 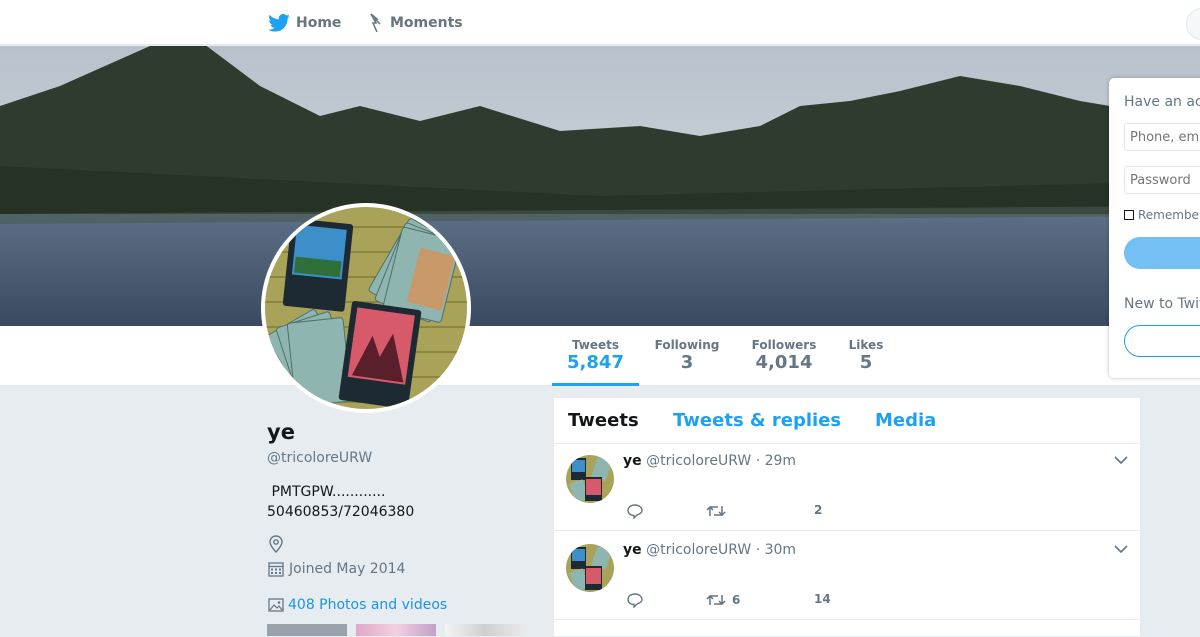 I want to click on like-count: 14, so click(x=822, y=599).